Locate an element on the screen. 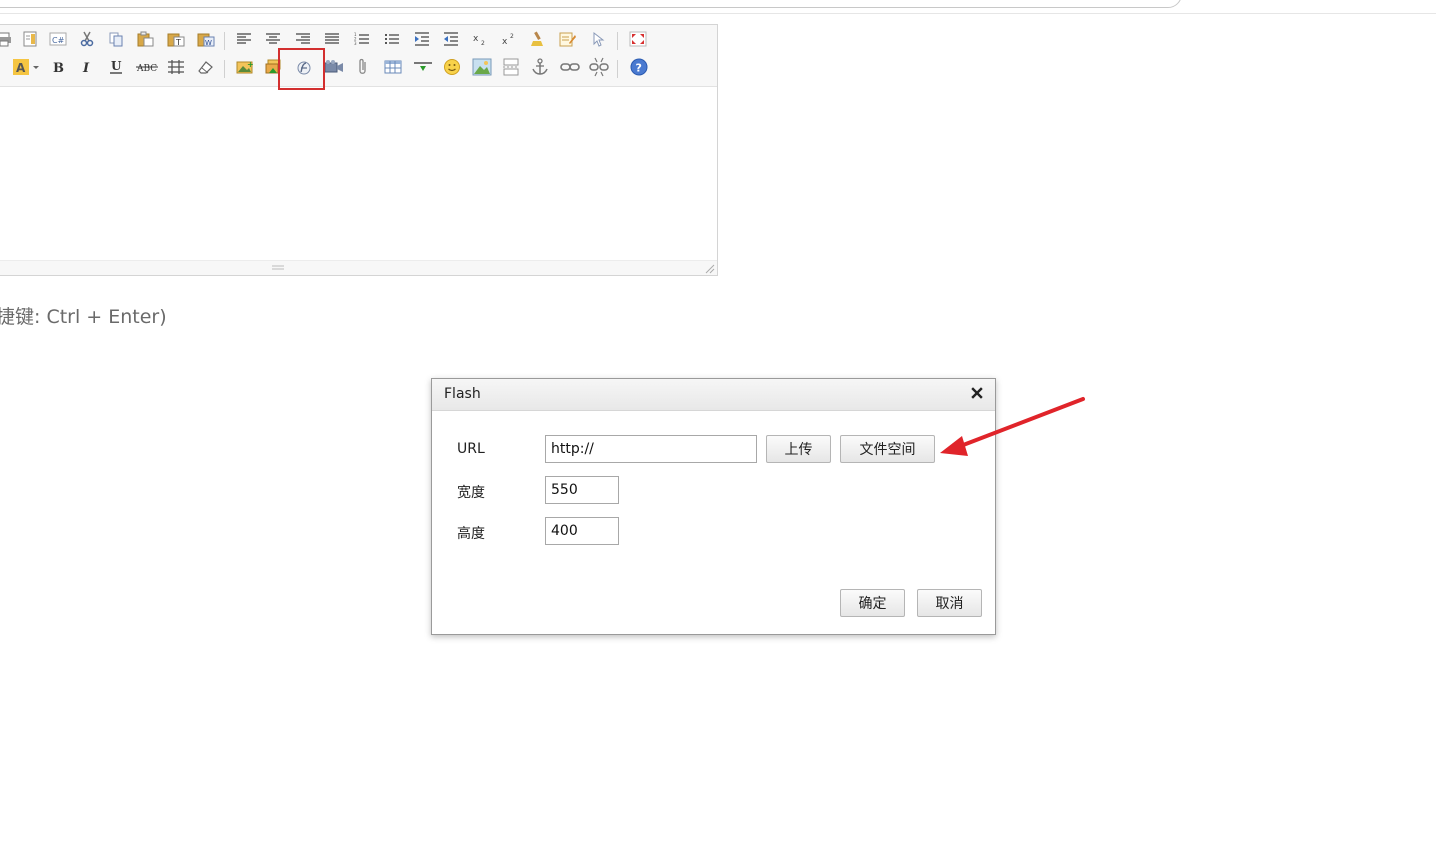 The height and width of the screenshot is (843, 1436). align-right-icon is located at coordinates (303, 39).